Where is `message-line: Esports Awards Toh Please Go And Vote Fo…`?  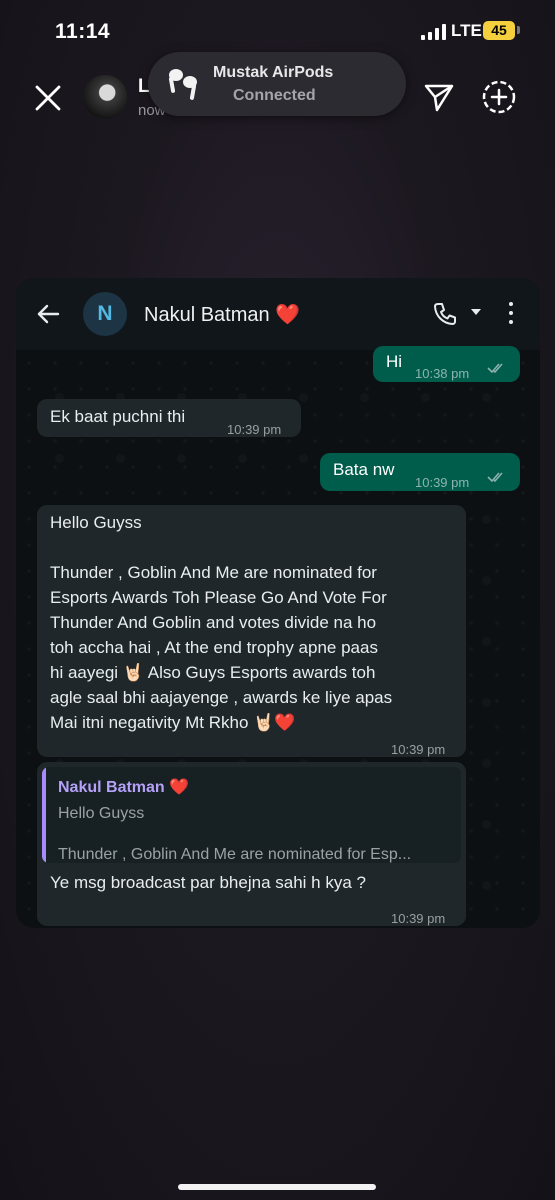
message-line: Esports Awards Toh Please Go And Vote Fo… is located at coordinates (218, 597).